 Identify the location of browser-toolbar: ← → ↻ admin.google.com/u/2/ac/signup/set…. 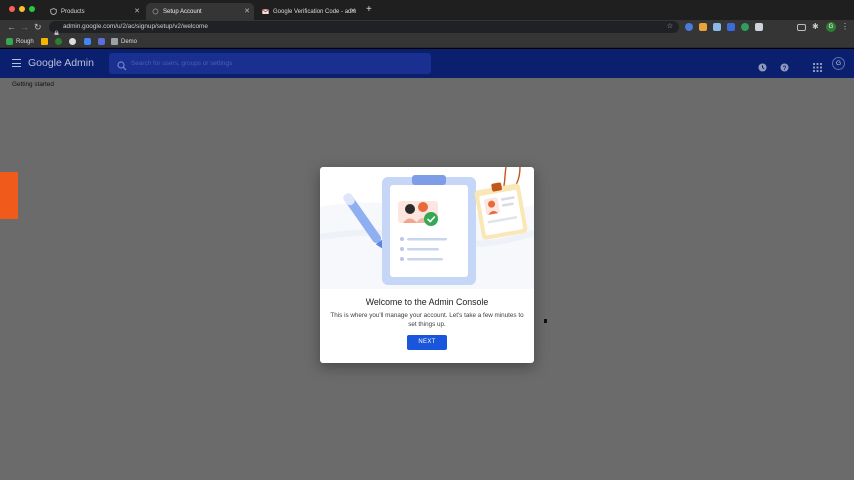
(427, 28).